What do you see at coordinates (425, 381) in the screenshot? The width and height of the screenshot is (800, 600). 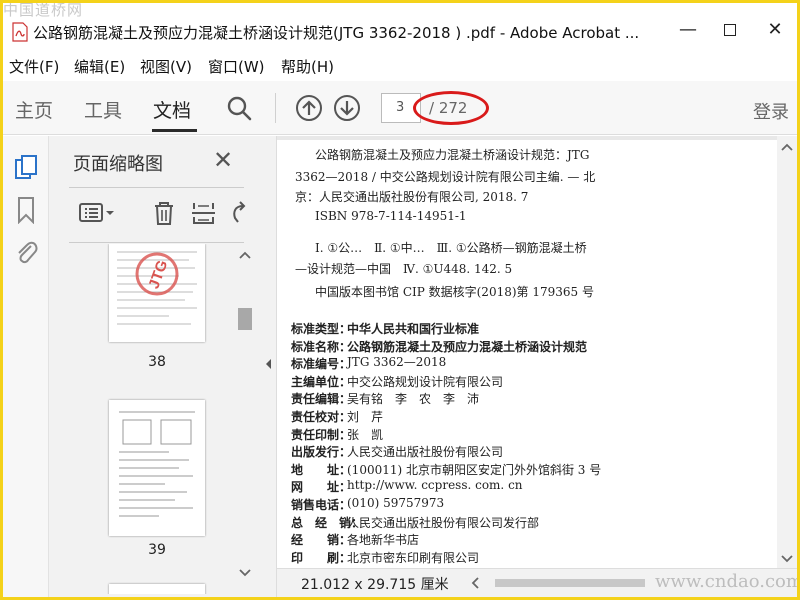 I see `info-value: 中交公路规划设计院有限公司` at bounding box center [425, 381].